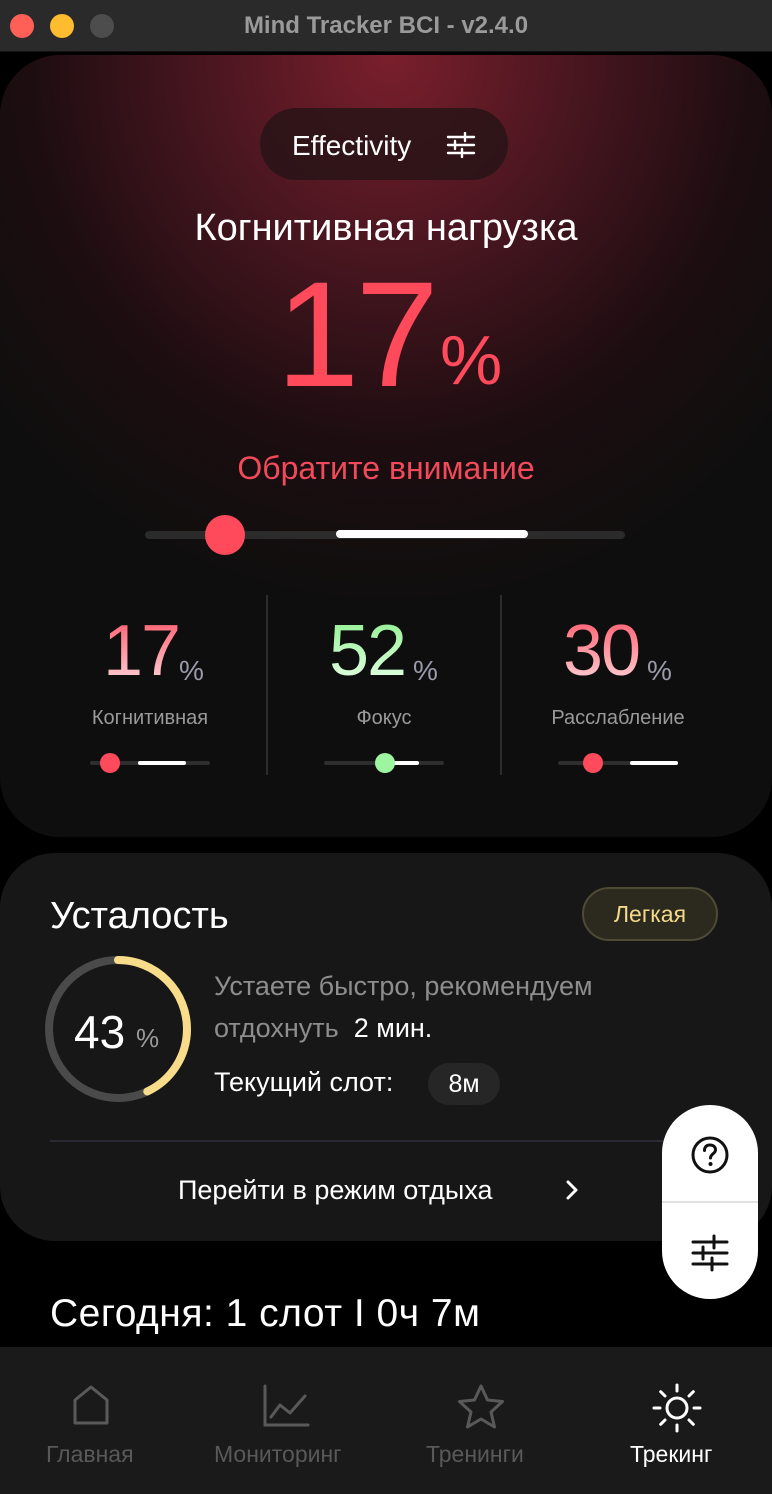 The height and width of the screenshot is (1494, 772). I want to click on metric-relaxation: 30 % Расслабление, so click(618, 705).